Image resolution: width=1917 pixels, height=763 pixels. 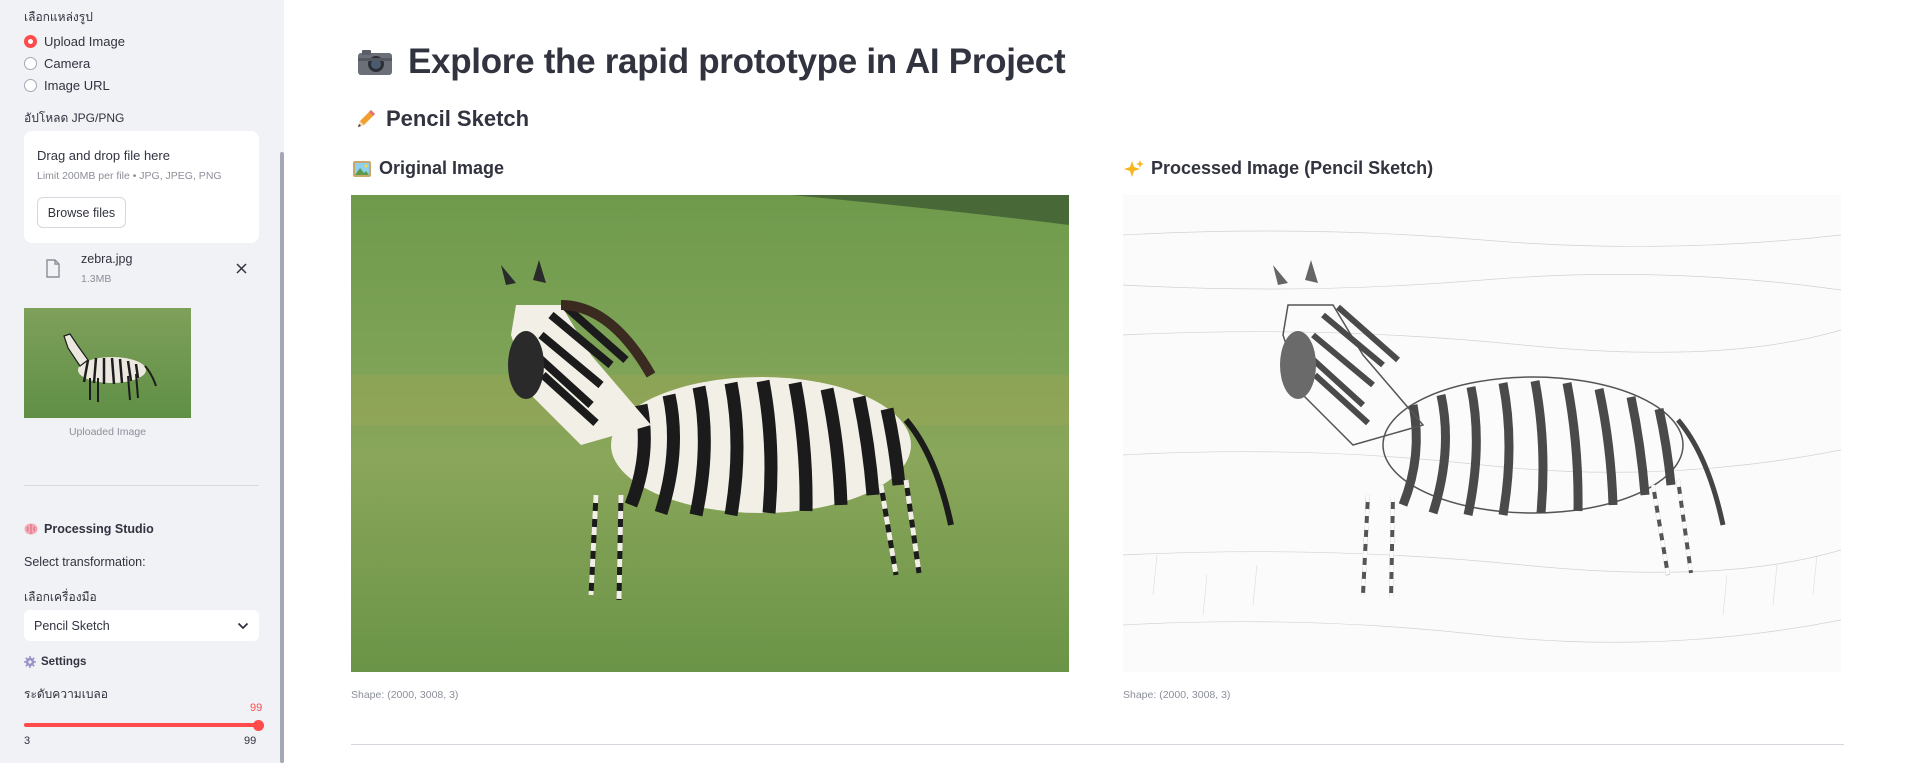 I want to click on dropzone-limit: Limit 200MB per file • JPG, JPEG, PNG, so click(x=129, y=176).